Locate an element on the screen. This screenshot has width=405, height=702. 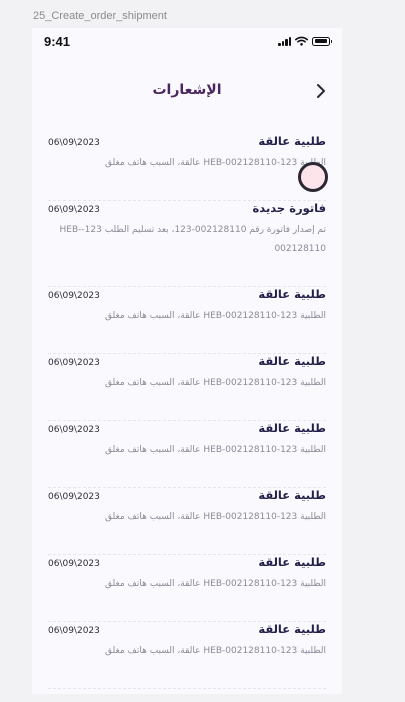
page-title: الإشعارات is located at coordinates (187, 90).